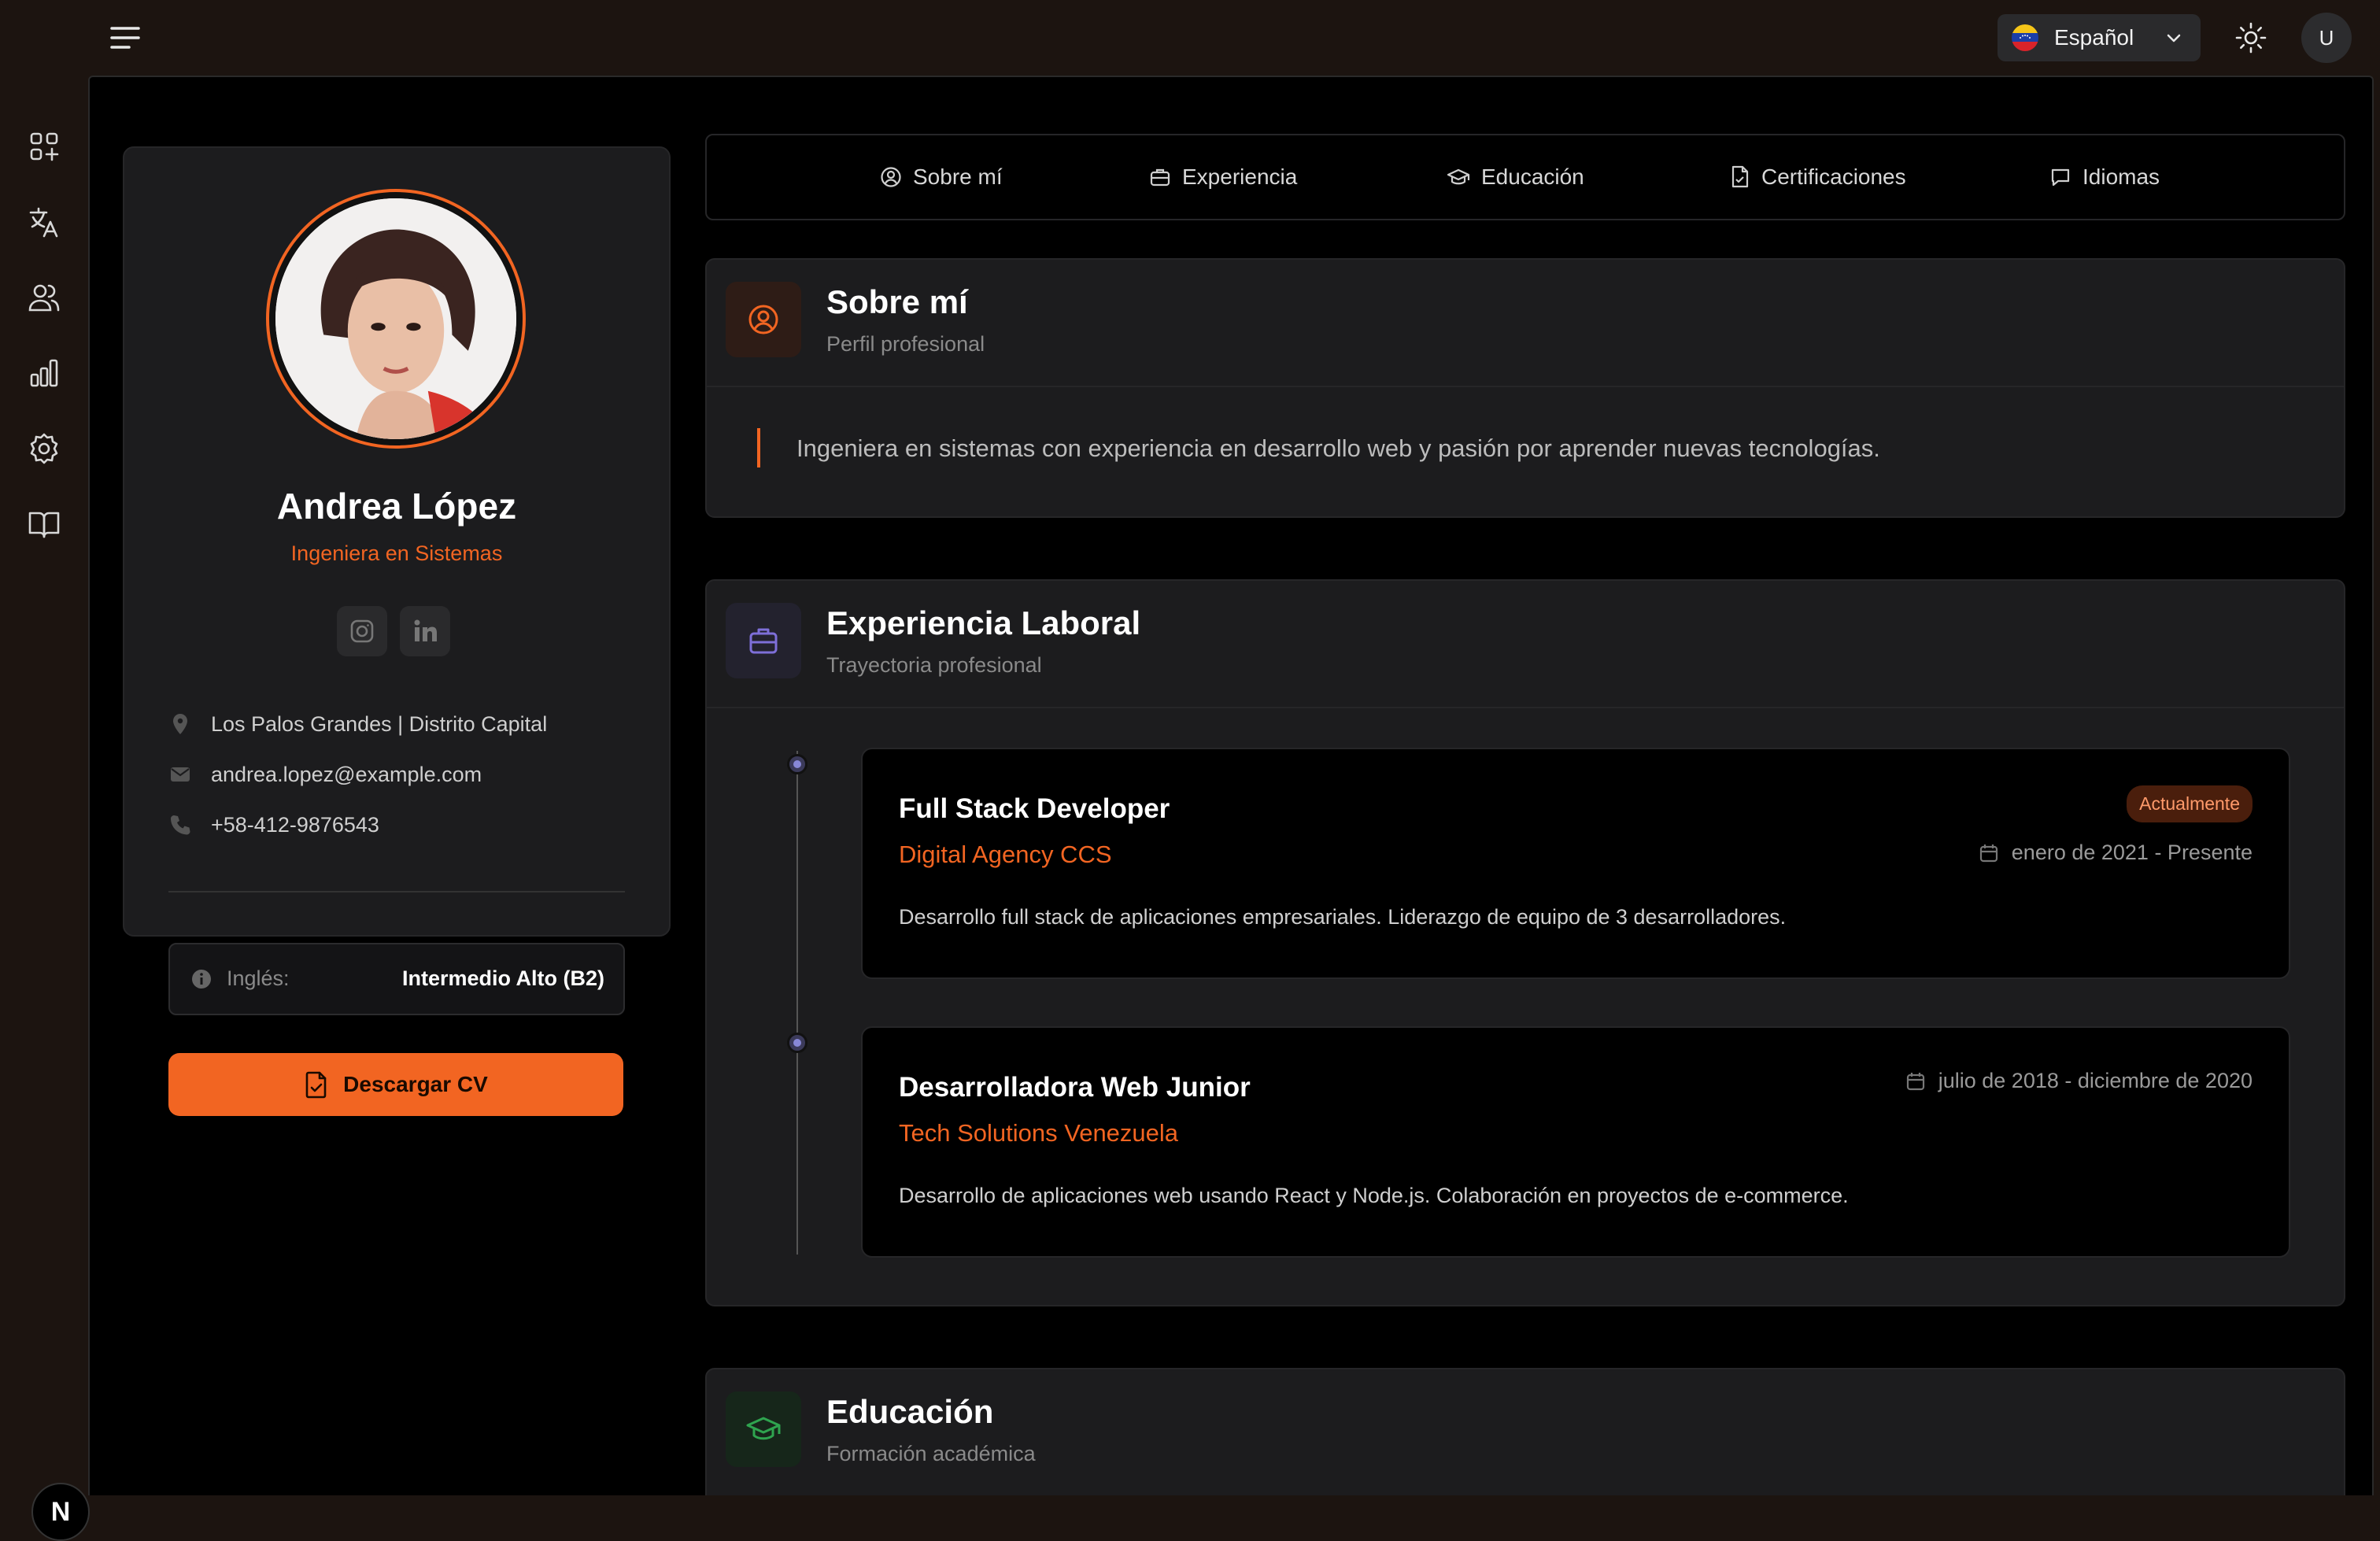 The height and width of the screenshot is (1541, 2380). What do you see at coordinates (60, 1512) in the screenshot?
I see `nextjs-badge: N` at bounding box center [60, 1512].